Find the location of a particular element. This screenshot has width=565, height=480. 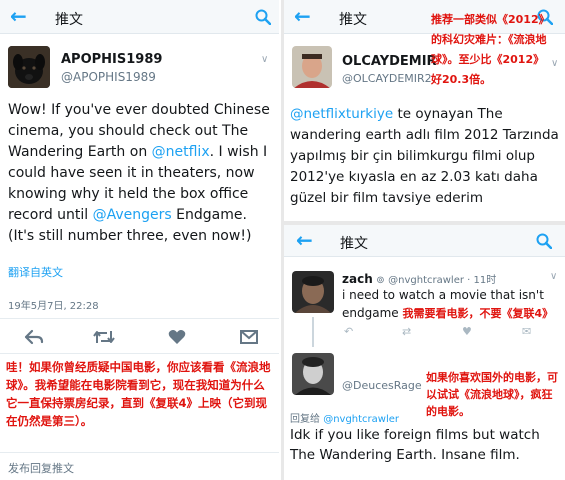

tweet-text: i need to watch a movie that isn't is located at coordinates (443, 295).